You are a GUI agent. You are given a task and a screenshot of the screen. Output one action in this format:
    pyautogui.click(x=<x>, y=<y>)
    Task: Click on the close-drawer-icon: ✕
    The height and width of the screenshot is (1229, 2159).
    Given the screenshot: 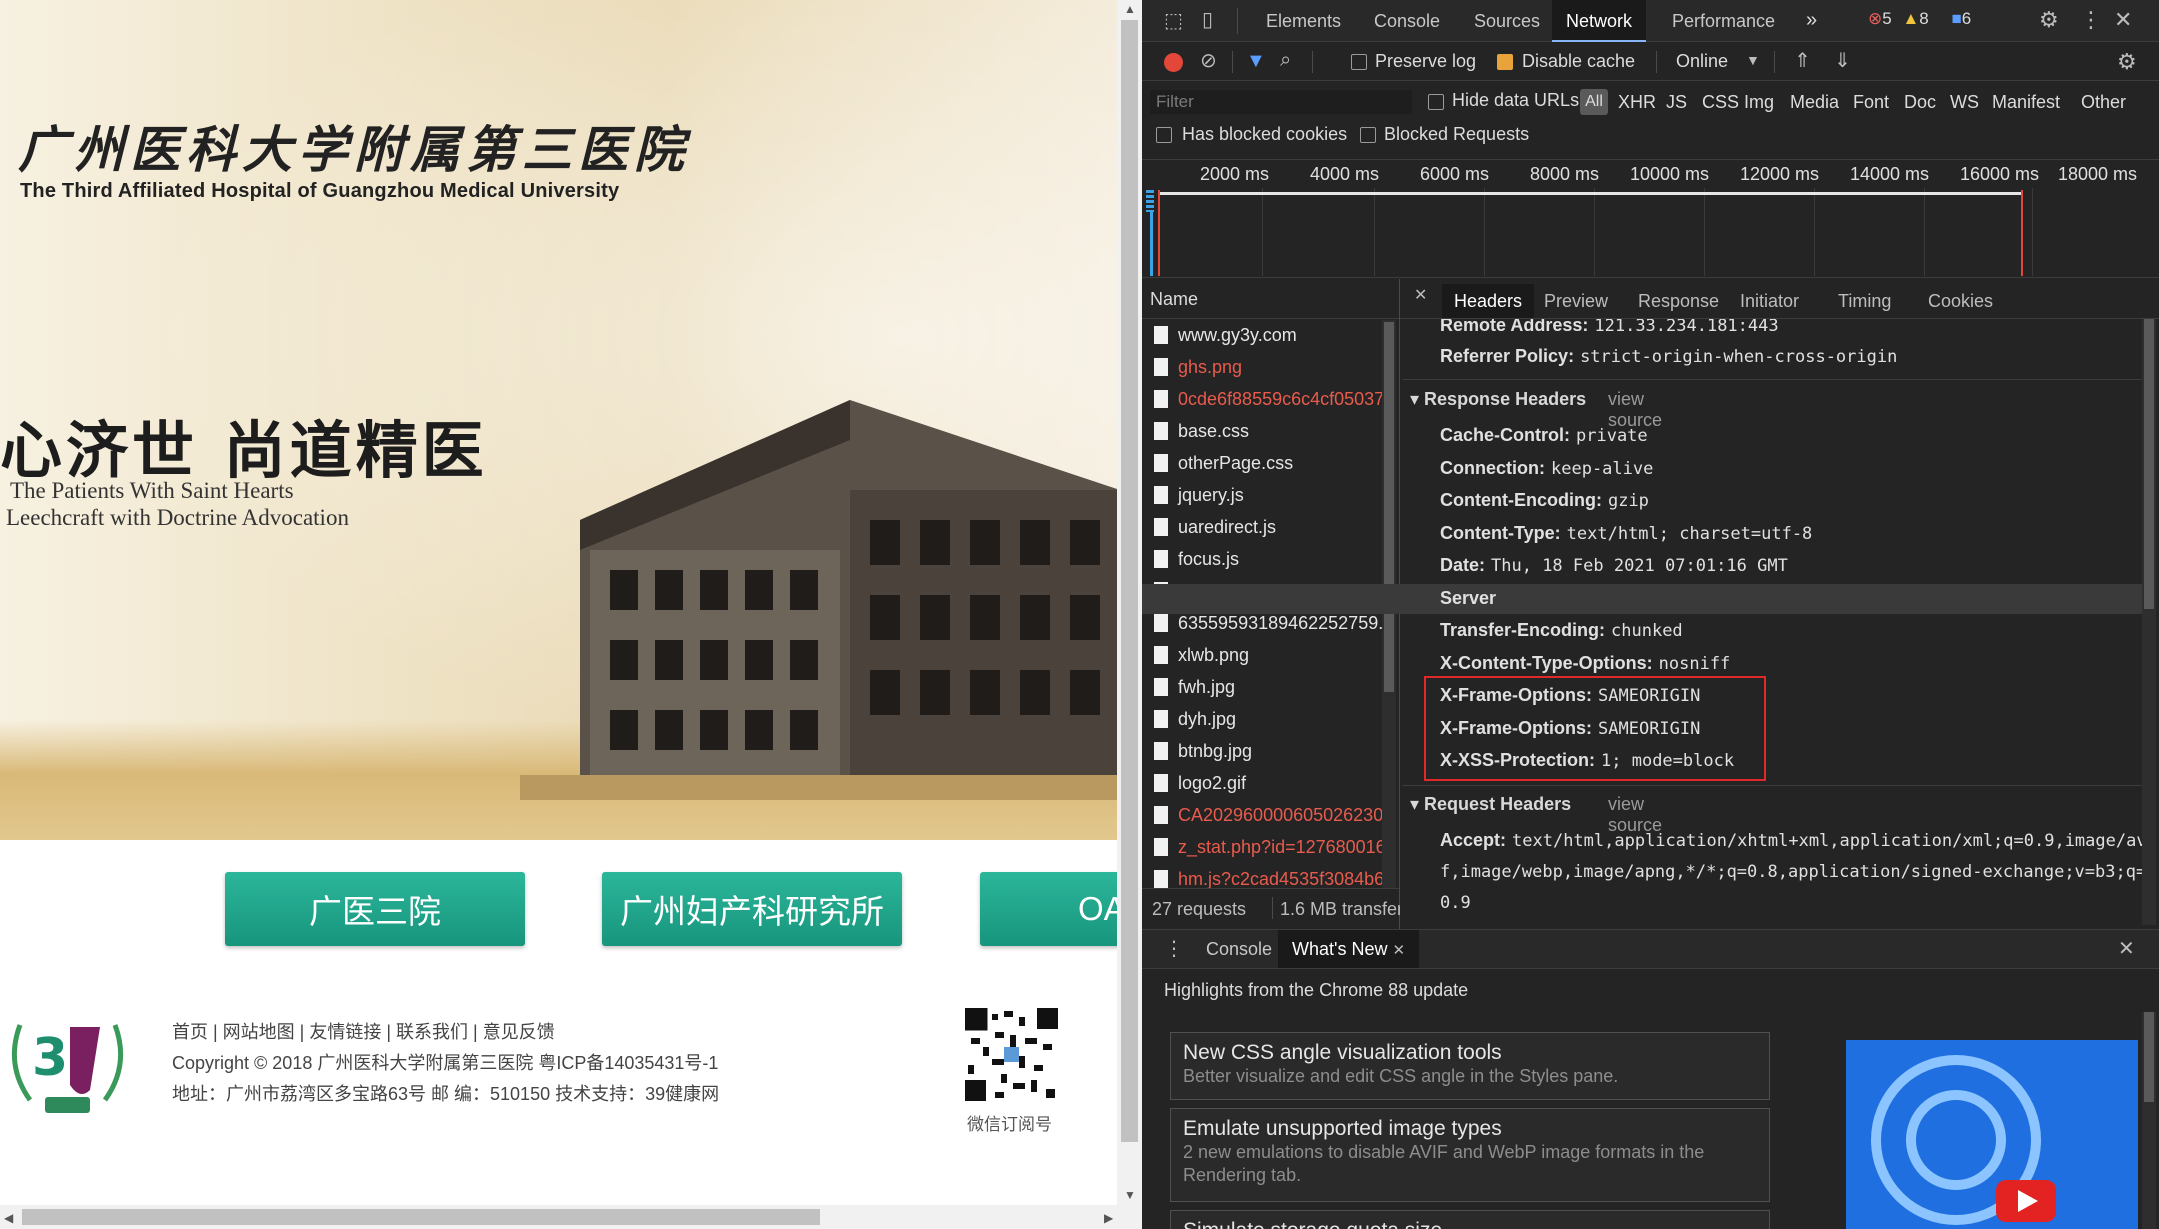 What is the action you would take?
    pyautogui.click(x=2126, y=949)
    